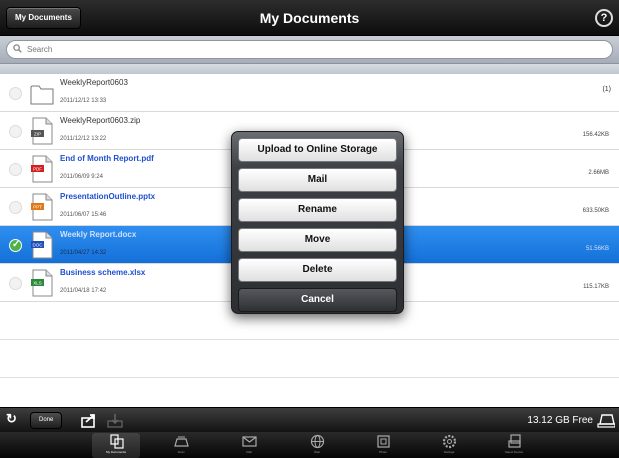 This screenshot has width=619, height=458. What do you see at coordinates (383, 441) in the screenshot?
I see `photo-tab-icon` at bounding box center [383, 441].